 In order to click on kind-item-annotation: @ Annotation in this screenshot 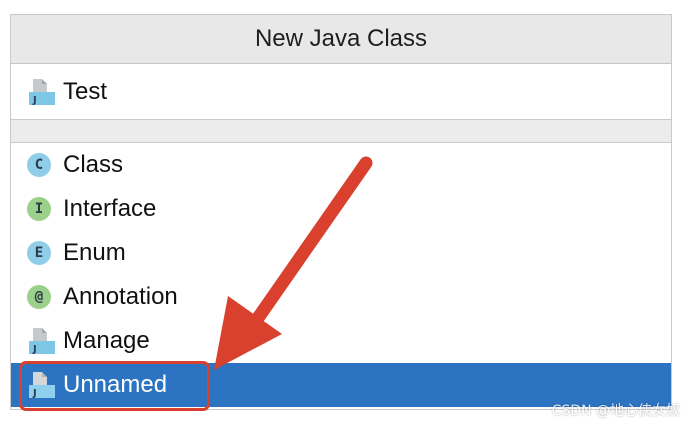, I will do `click(341, 297)`.